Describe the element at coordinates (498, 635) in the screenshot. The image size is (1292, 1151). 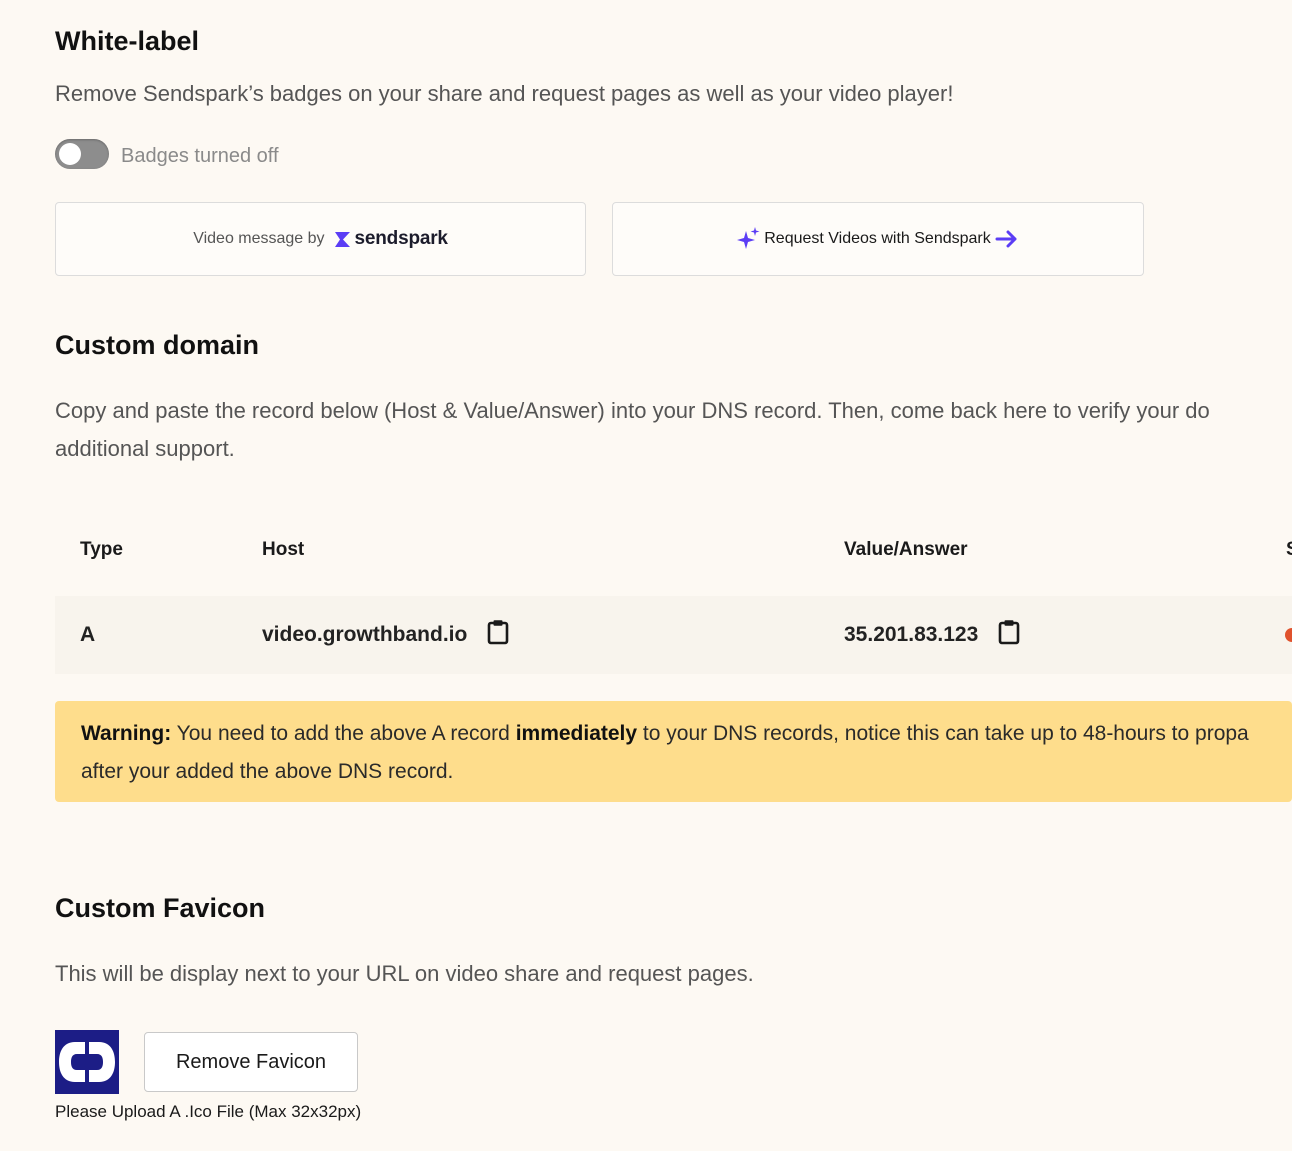
I see `copy-host-clipboard-icon` at that location.